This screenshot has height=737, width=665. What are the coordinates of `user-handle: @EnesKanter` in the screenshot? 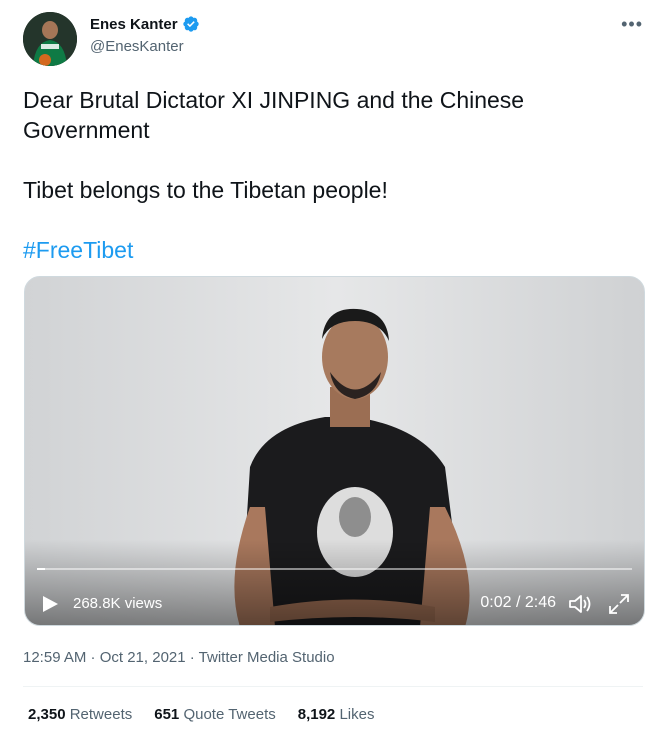 It's located at (137, 46).